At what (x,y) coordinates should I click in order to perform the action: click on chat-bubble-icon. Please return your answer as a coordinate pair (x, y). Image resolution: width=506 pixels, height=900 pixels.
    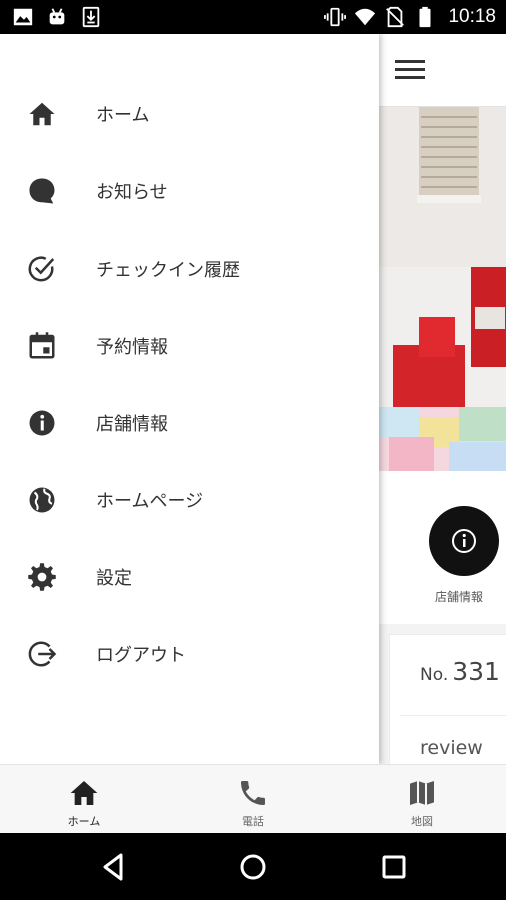
    Looking at the image, I should click on (42, 191).